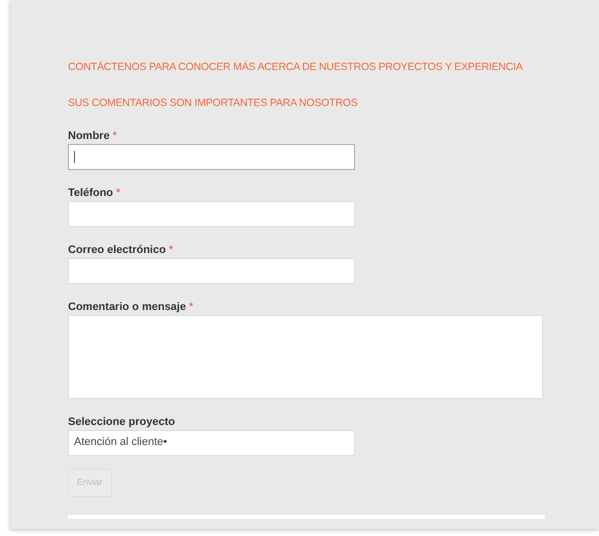  I want to click on input-field, so click(211, 157).